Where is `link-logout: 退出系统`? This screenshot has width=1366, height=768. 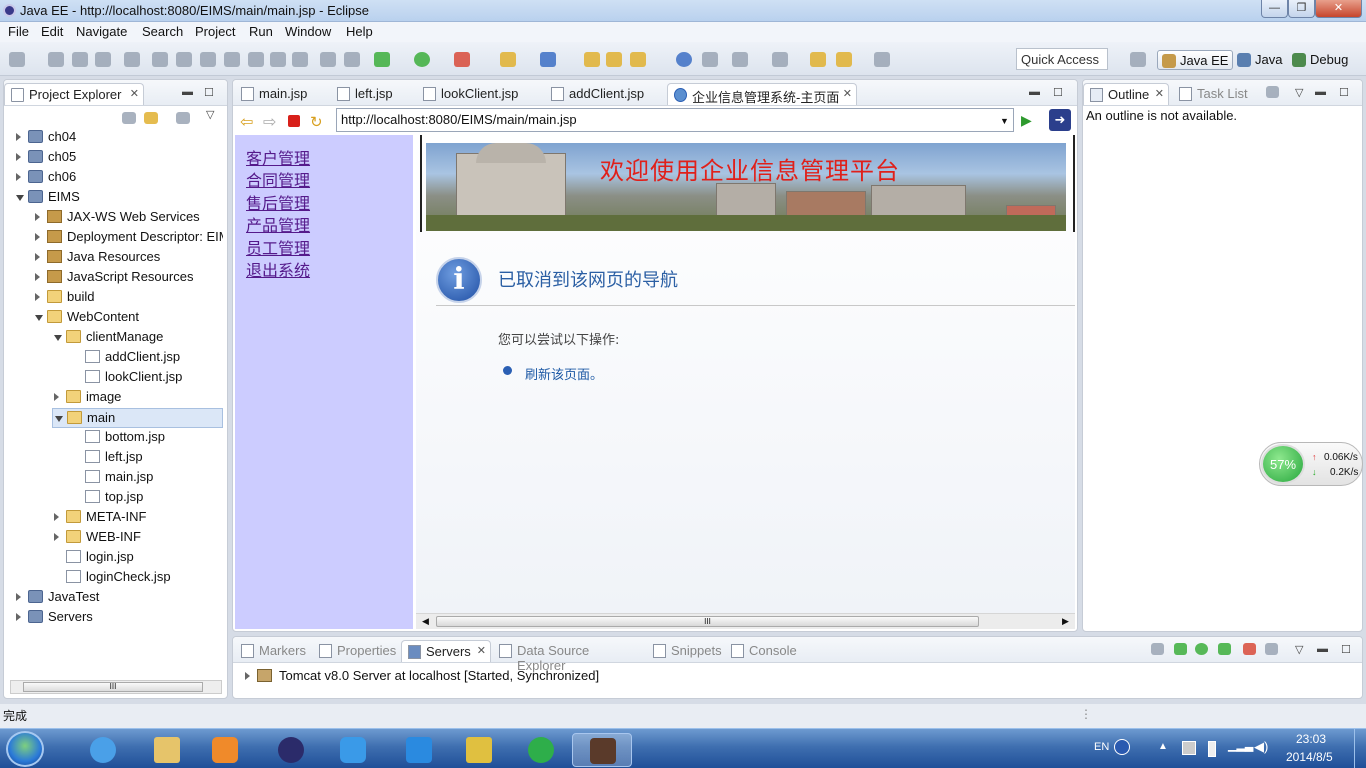
link-logout: 退出系统 is located at coordinates (278, 269).